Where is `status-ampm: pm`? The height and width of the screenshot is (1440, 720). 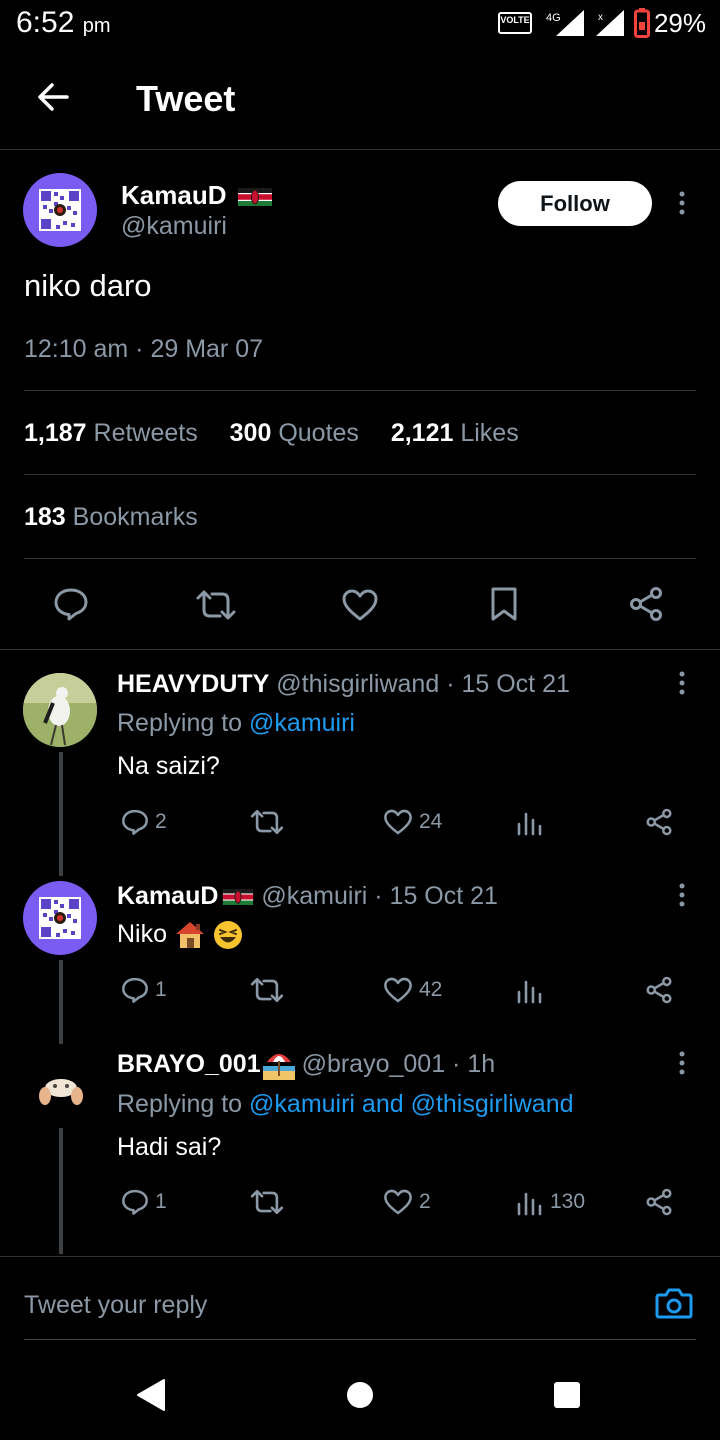
status-ampm: pm is located at coordinates (96, 26).